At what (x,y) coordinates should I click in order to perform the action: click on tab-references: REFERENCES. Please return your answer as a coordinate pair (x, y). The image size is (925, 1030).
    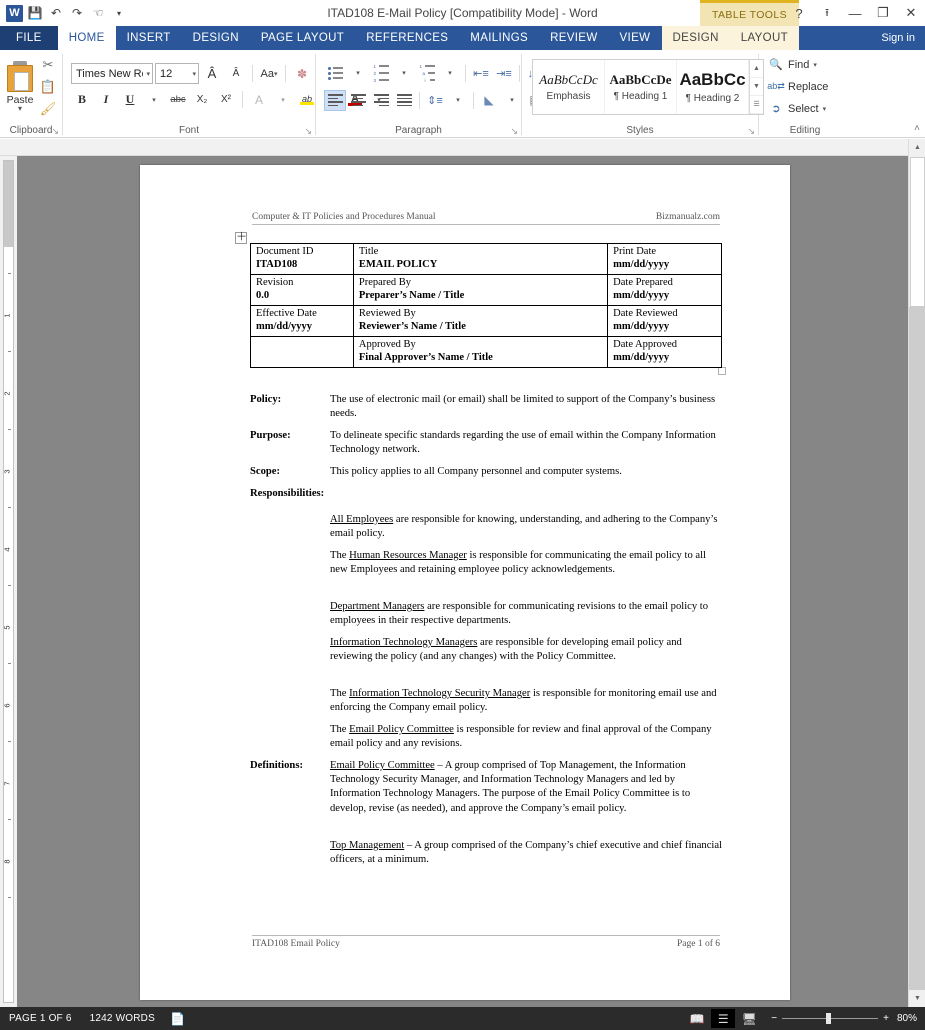
    Looking at the image, I should click on (407, 38).